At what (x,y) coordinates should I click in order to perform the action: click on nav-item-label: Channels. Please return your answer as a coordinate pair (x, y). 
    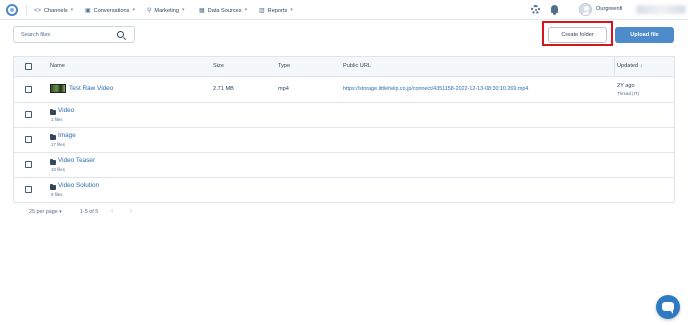
    Looking at the image, I should click on (56, 10).